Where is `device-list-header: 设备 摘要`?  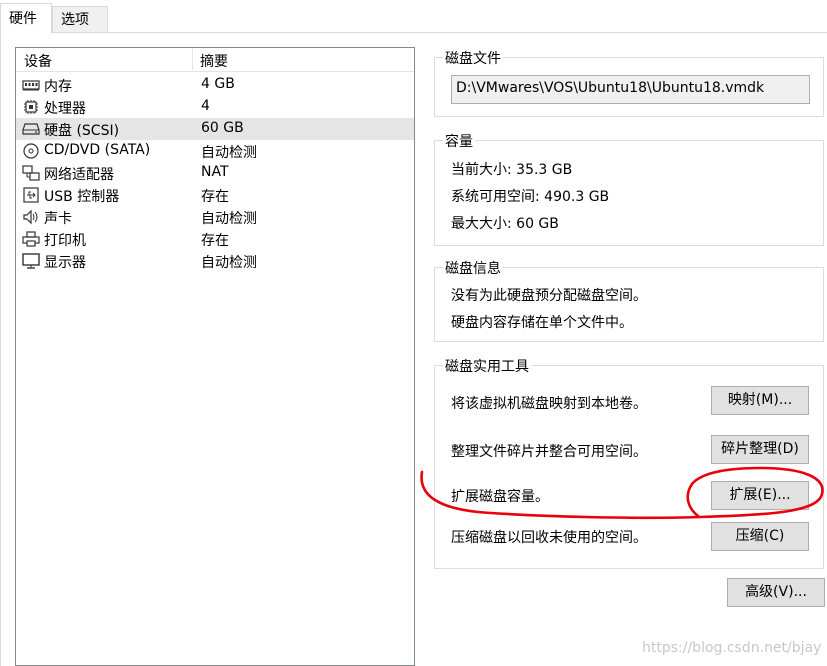 device-list-header: 设备 摘要 is located at coordinates (215, 60).